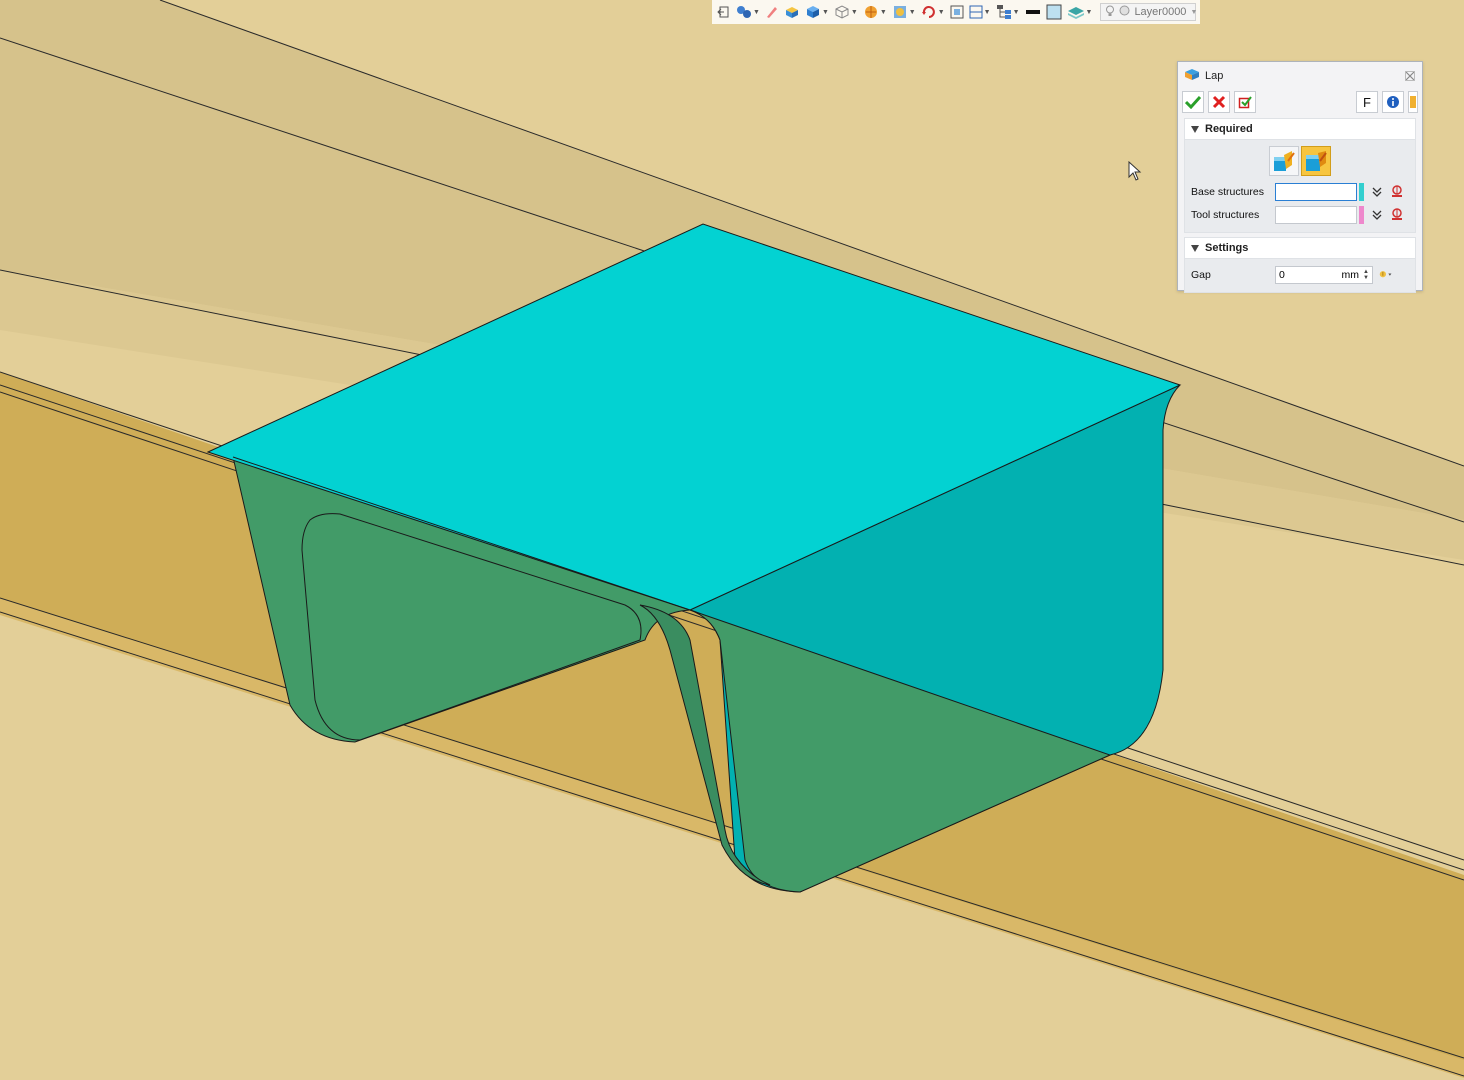 The width and height of the screenshot is (1464, 1080). I want to click on color-swatch-icon, so click(1054, 12).